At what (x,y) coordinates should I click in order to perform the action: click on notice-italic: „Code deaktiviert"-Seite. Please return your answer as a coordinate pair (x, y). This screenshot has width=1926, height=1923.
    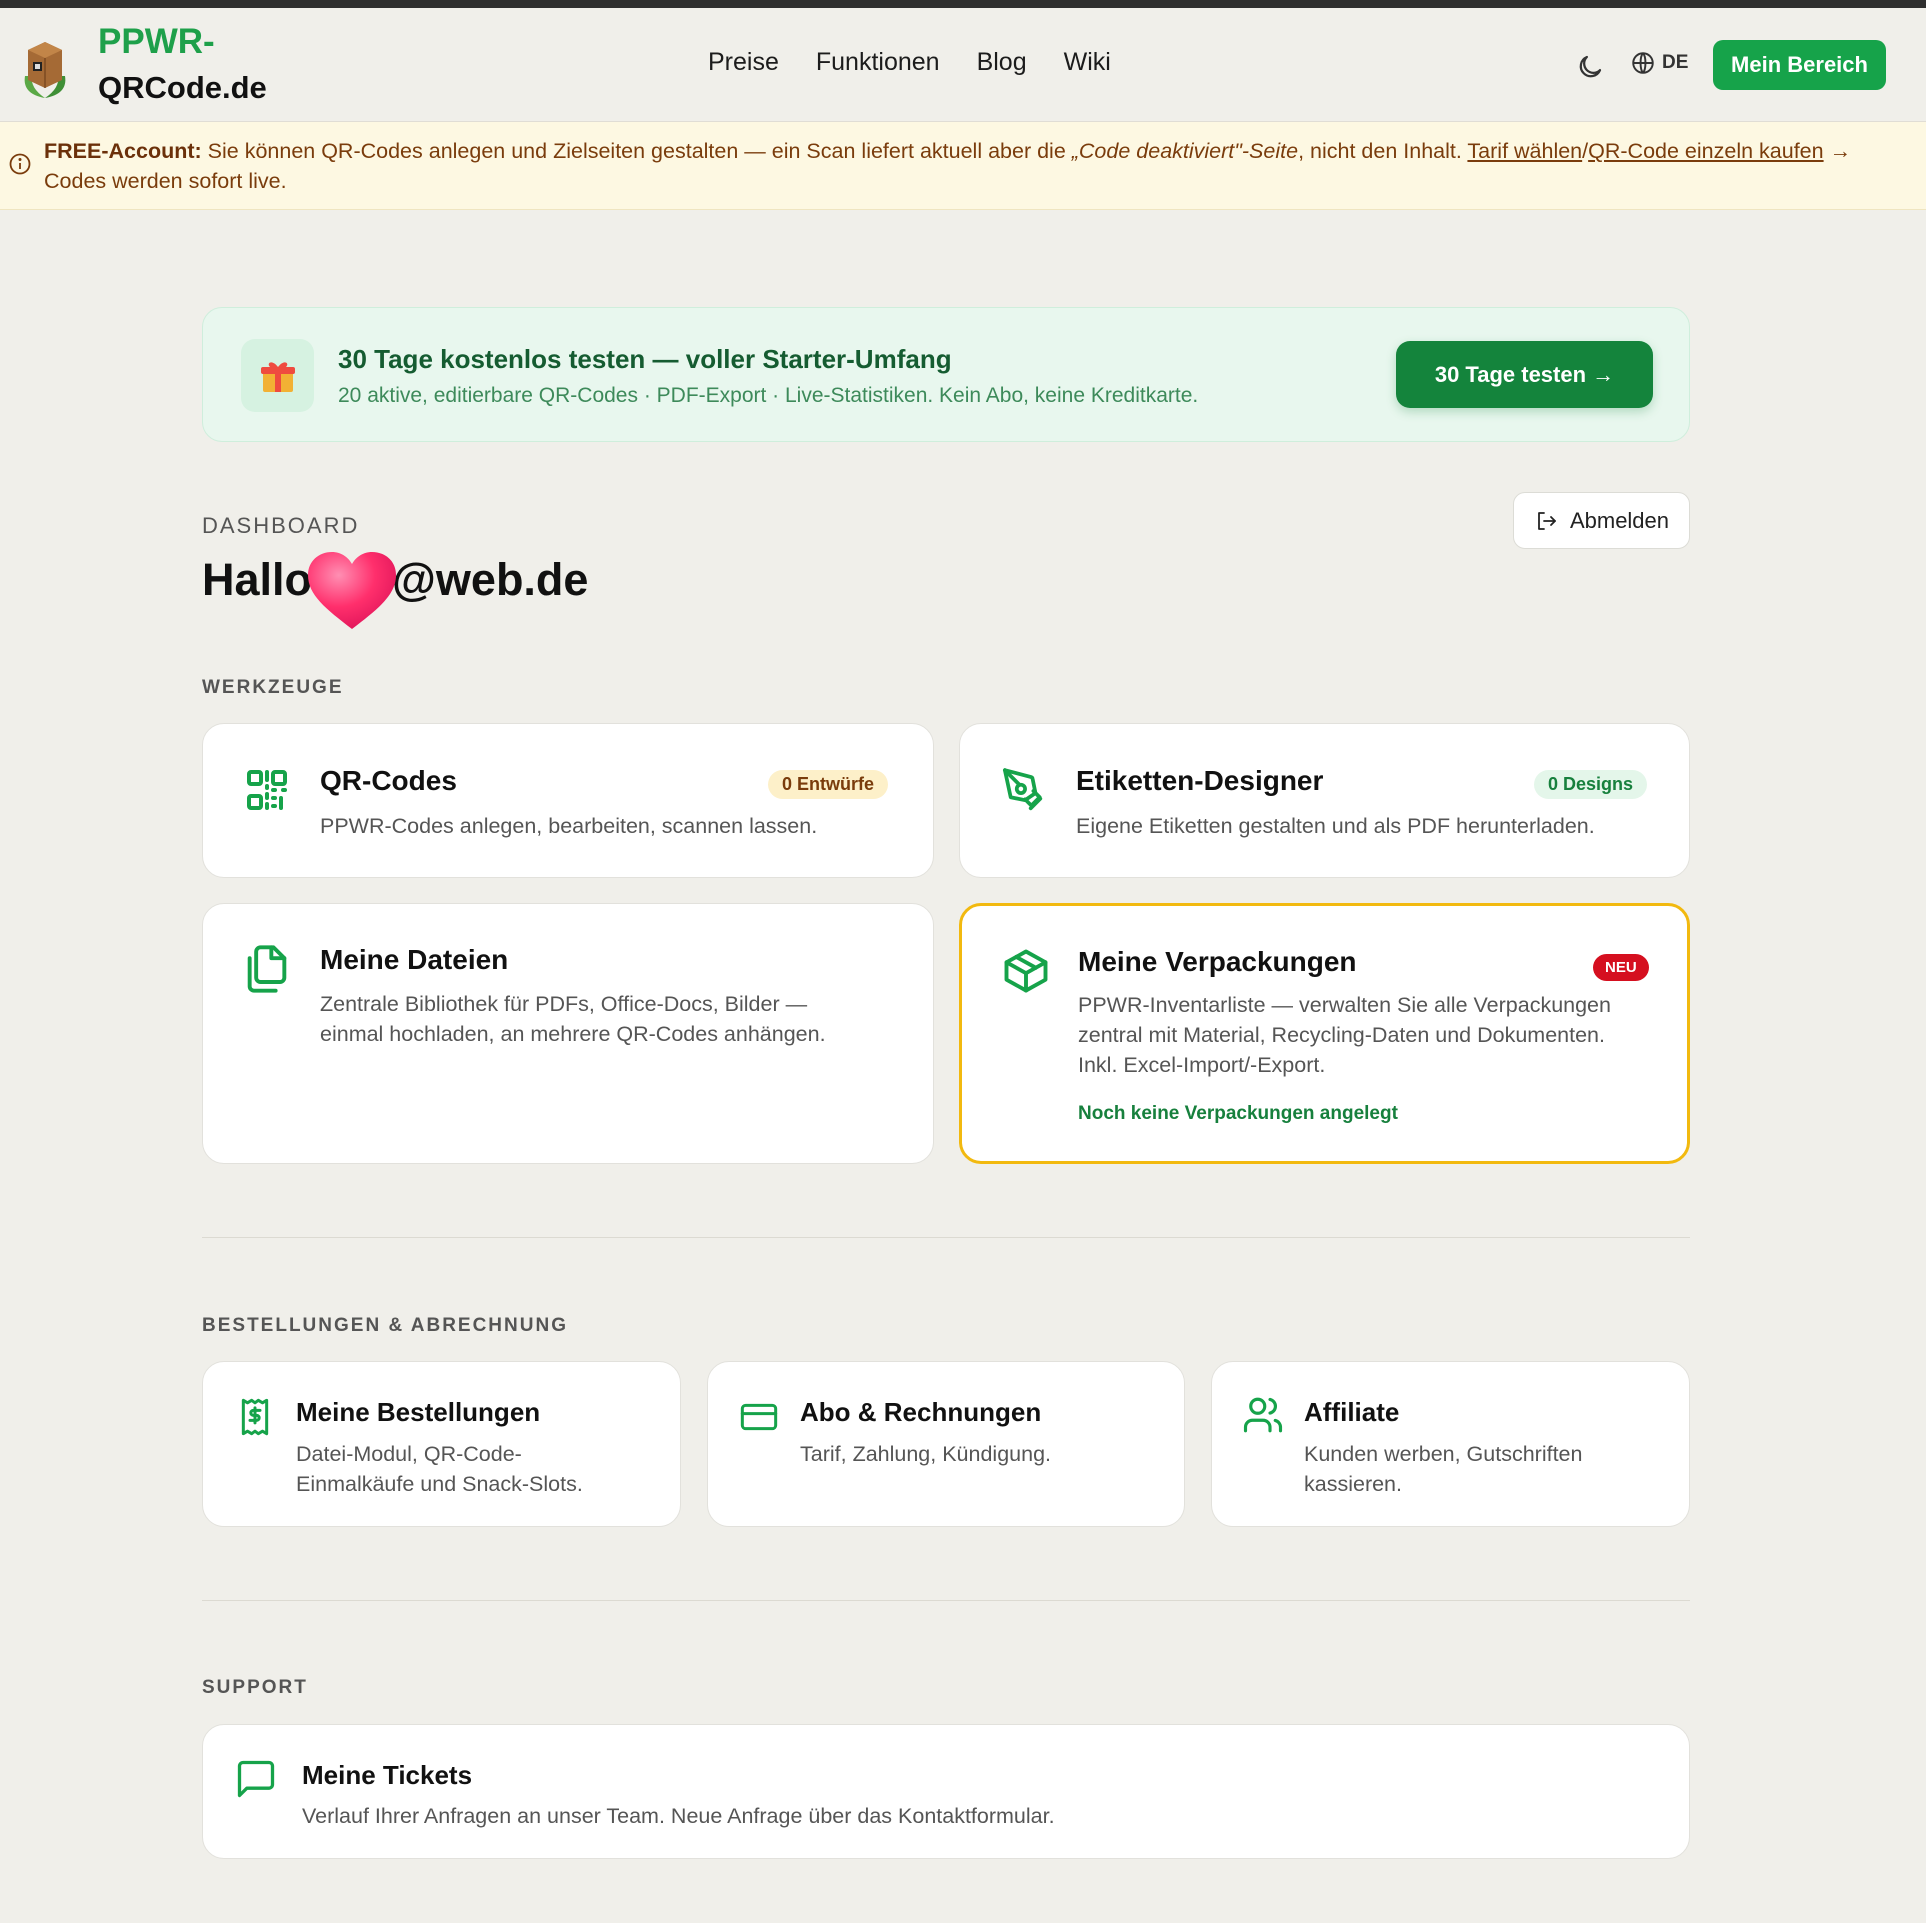
    Looking at the image, I should click on (1185, 151).